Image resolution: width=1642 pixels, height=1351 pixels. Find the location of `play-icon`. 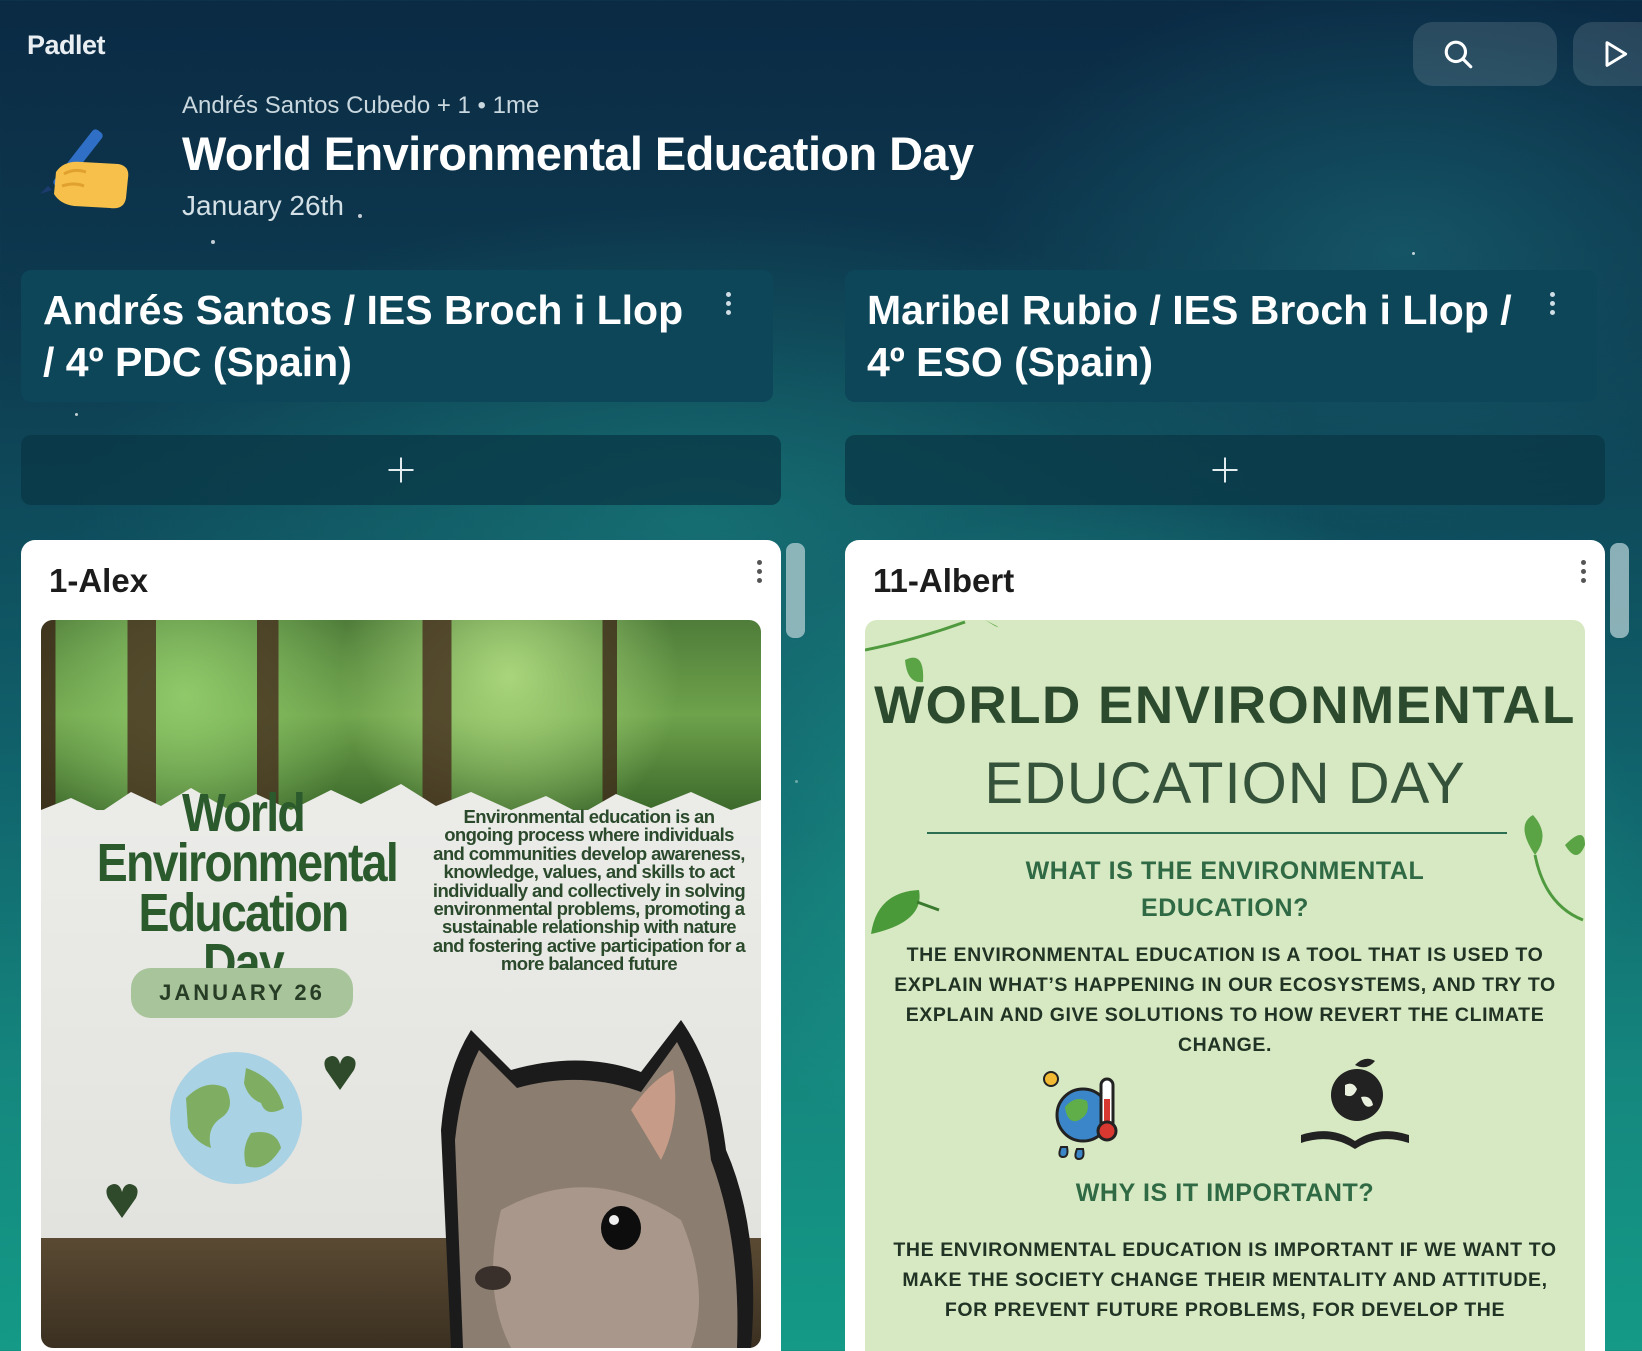

play-icon is located at coordinates (1616, 54).